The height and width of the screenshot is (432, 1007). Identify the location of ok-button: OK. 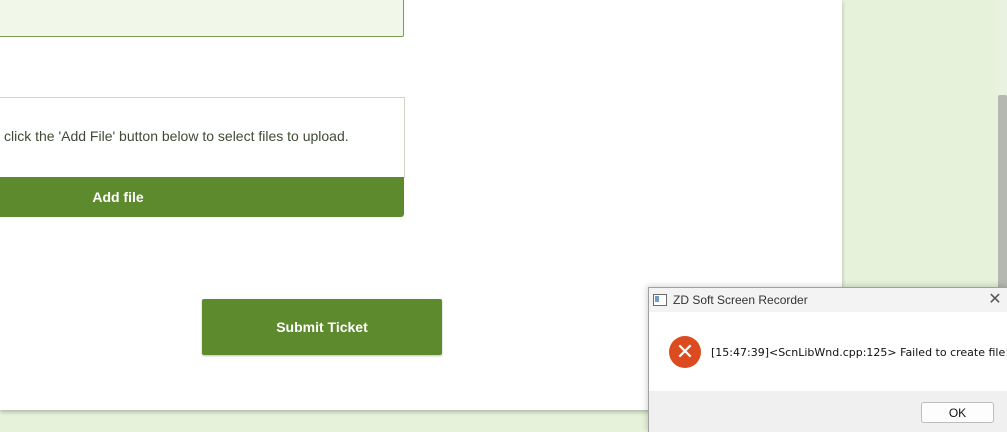
(957, 412).